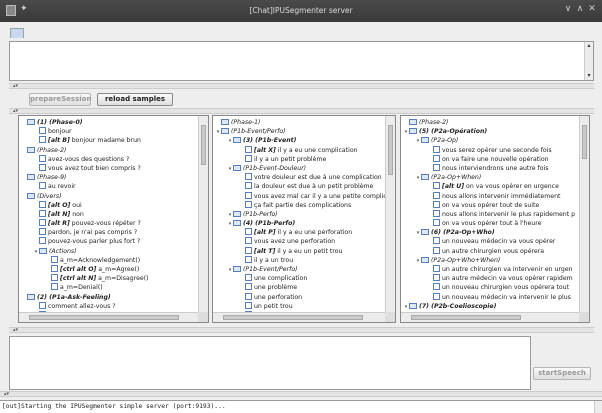  Describe the element at coordinates (301, 86) in the screenshot. I see `splitter-top: ▴▾` at that location.